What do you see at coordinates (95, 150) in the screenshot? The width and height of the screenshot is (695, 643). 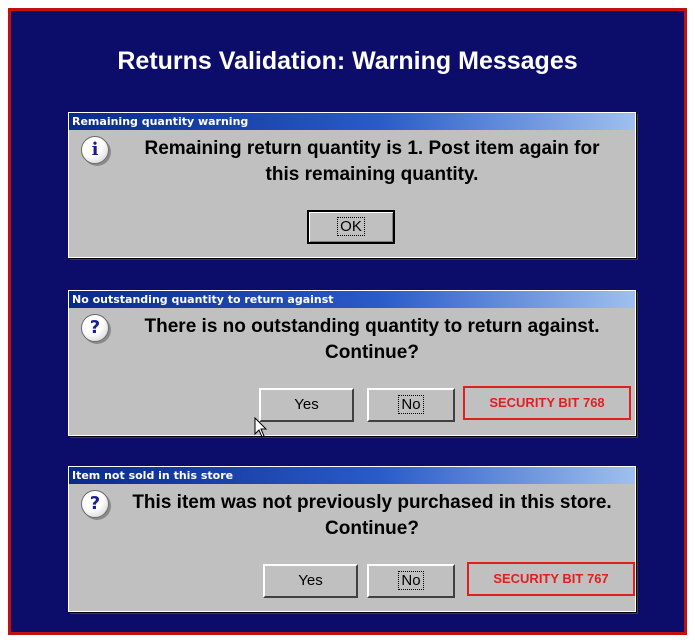 I see `info-icon: i` at bounding box center [95, 150].